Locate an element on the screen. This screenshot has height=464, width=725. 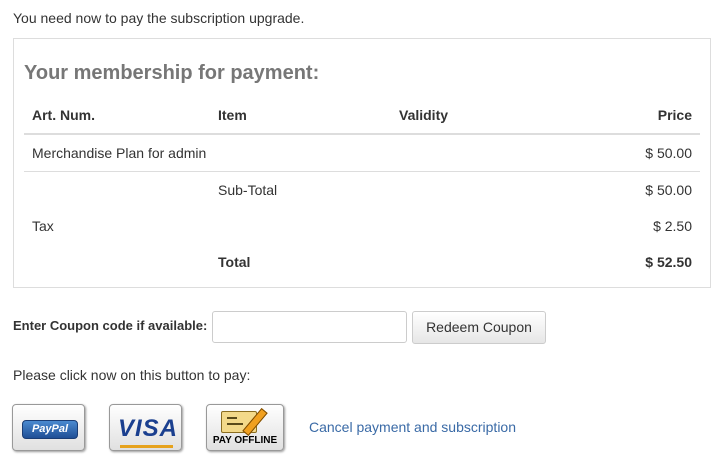
tax-row: Tax $ 2.50 is located at coordinates (362, 226).